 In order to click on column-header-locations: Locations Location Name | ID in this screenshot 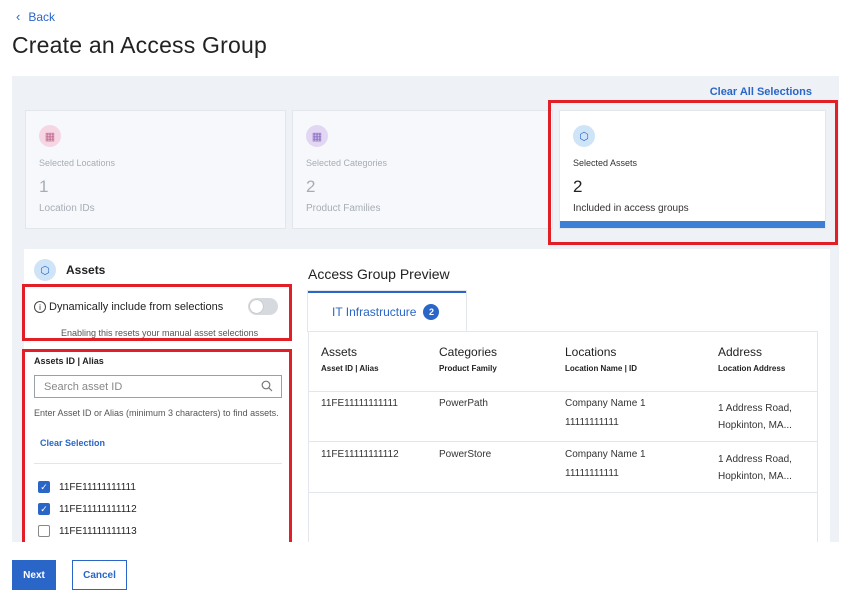, I will do `click(601, 359)`.